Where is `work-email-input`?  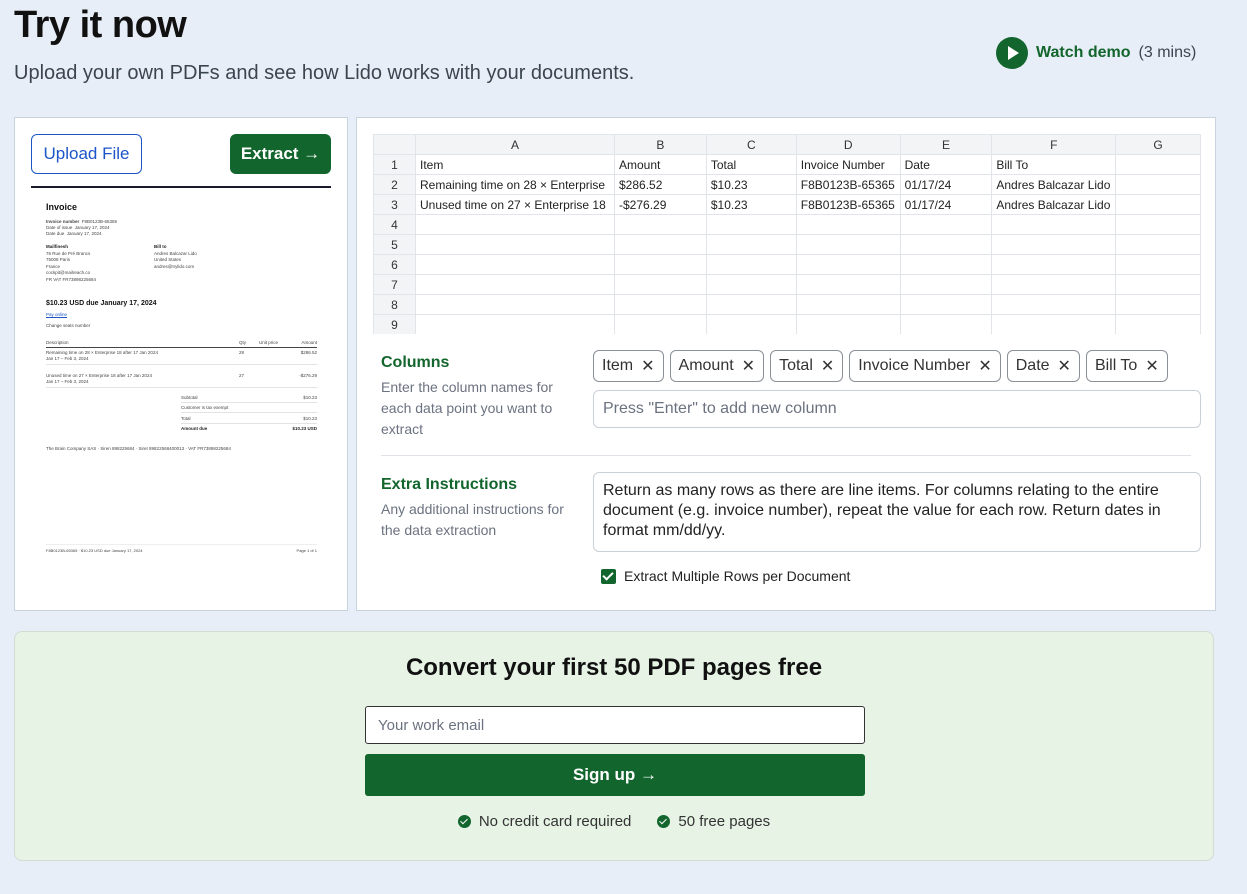 work-email-input is located at coordinates (615, 725).